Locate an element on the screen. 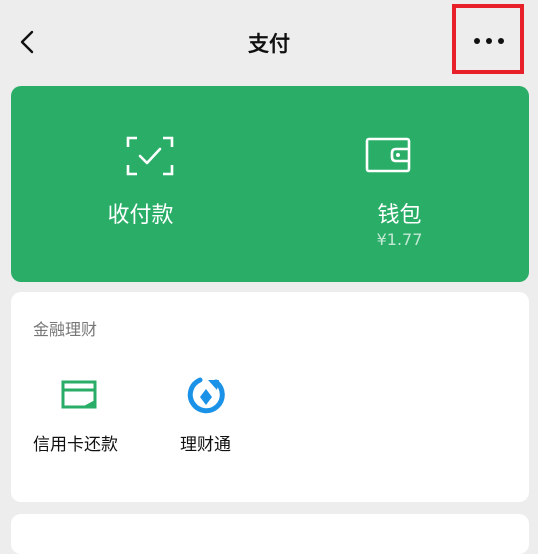  scan-check-icon is located at coordinates (150, 156).